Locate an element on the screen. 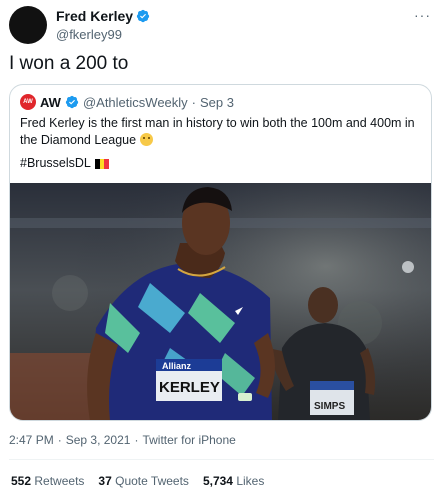 The image size is (443, 498). author-avatar is located at coordinates (28, 25).